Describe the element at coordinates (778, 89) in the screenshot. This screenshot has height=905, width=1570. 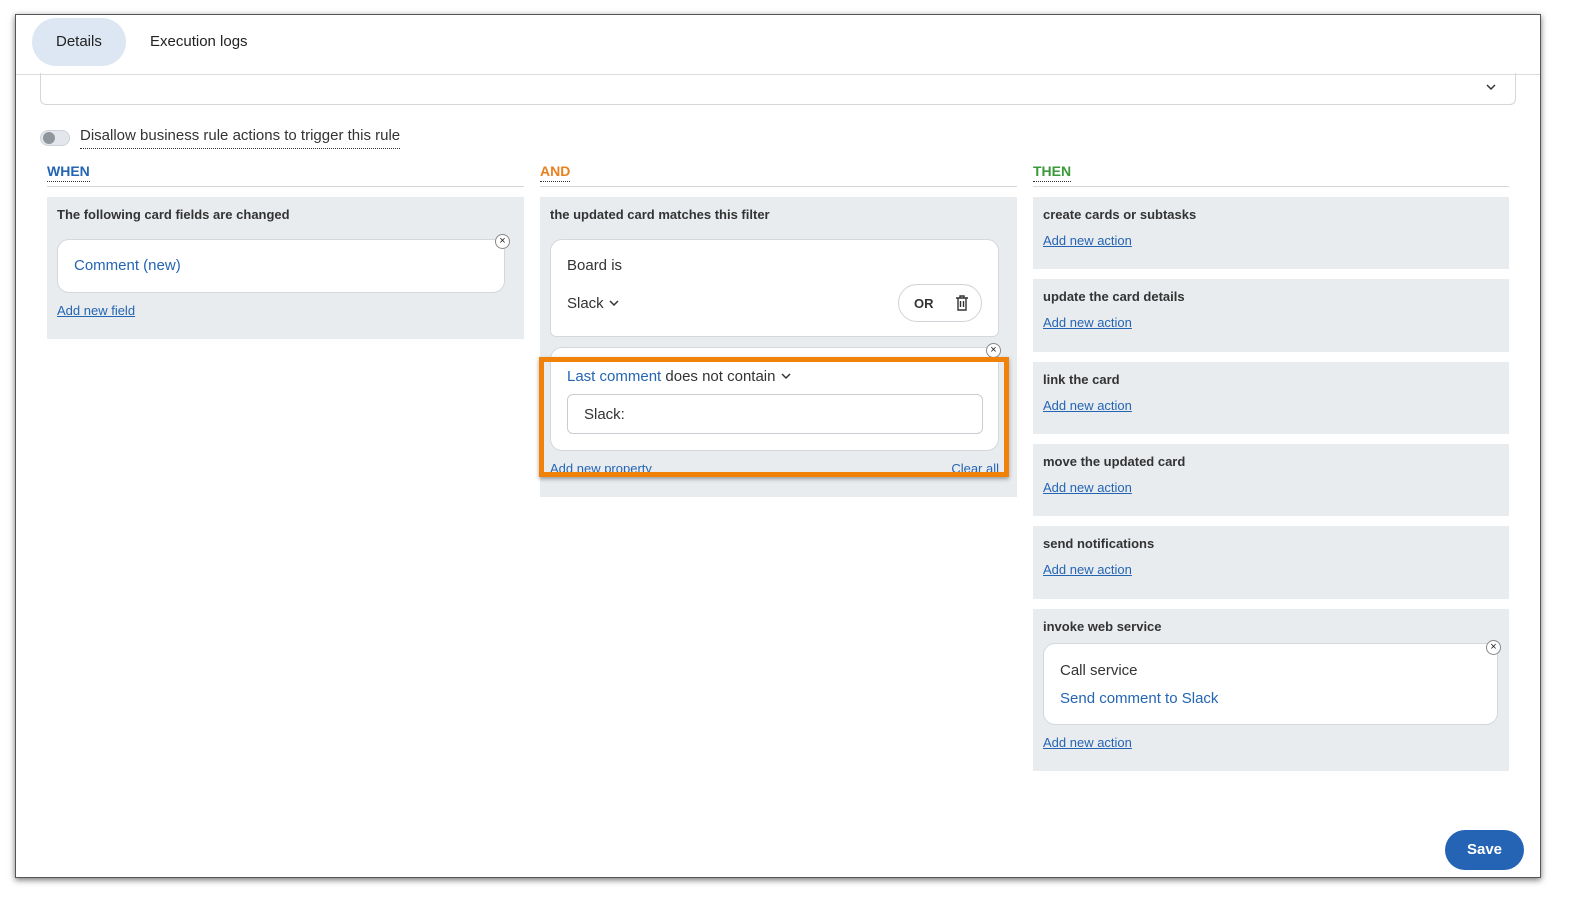
I see `collapsed-dropdown` at that location.